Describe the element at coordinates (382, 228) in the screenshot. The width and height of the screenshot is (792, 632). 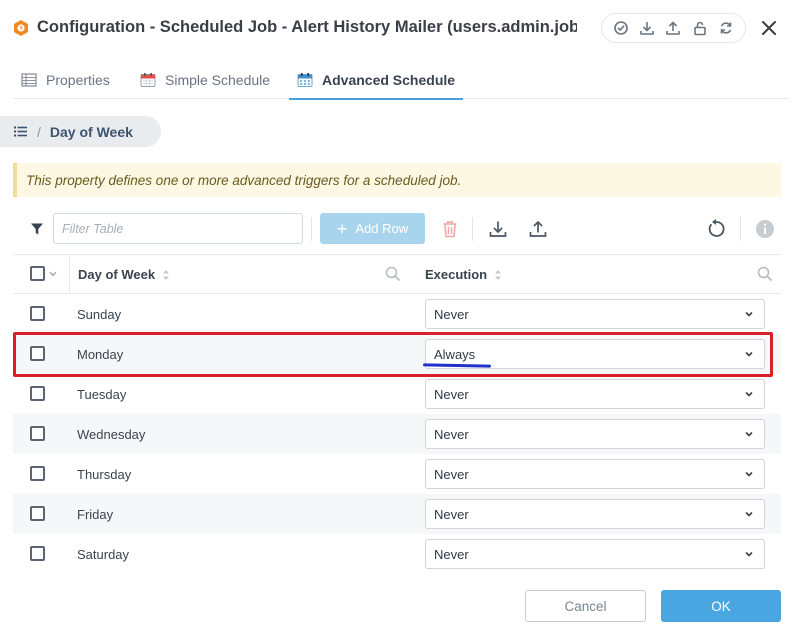
I see `add-row-label: Add Row` at that location.